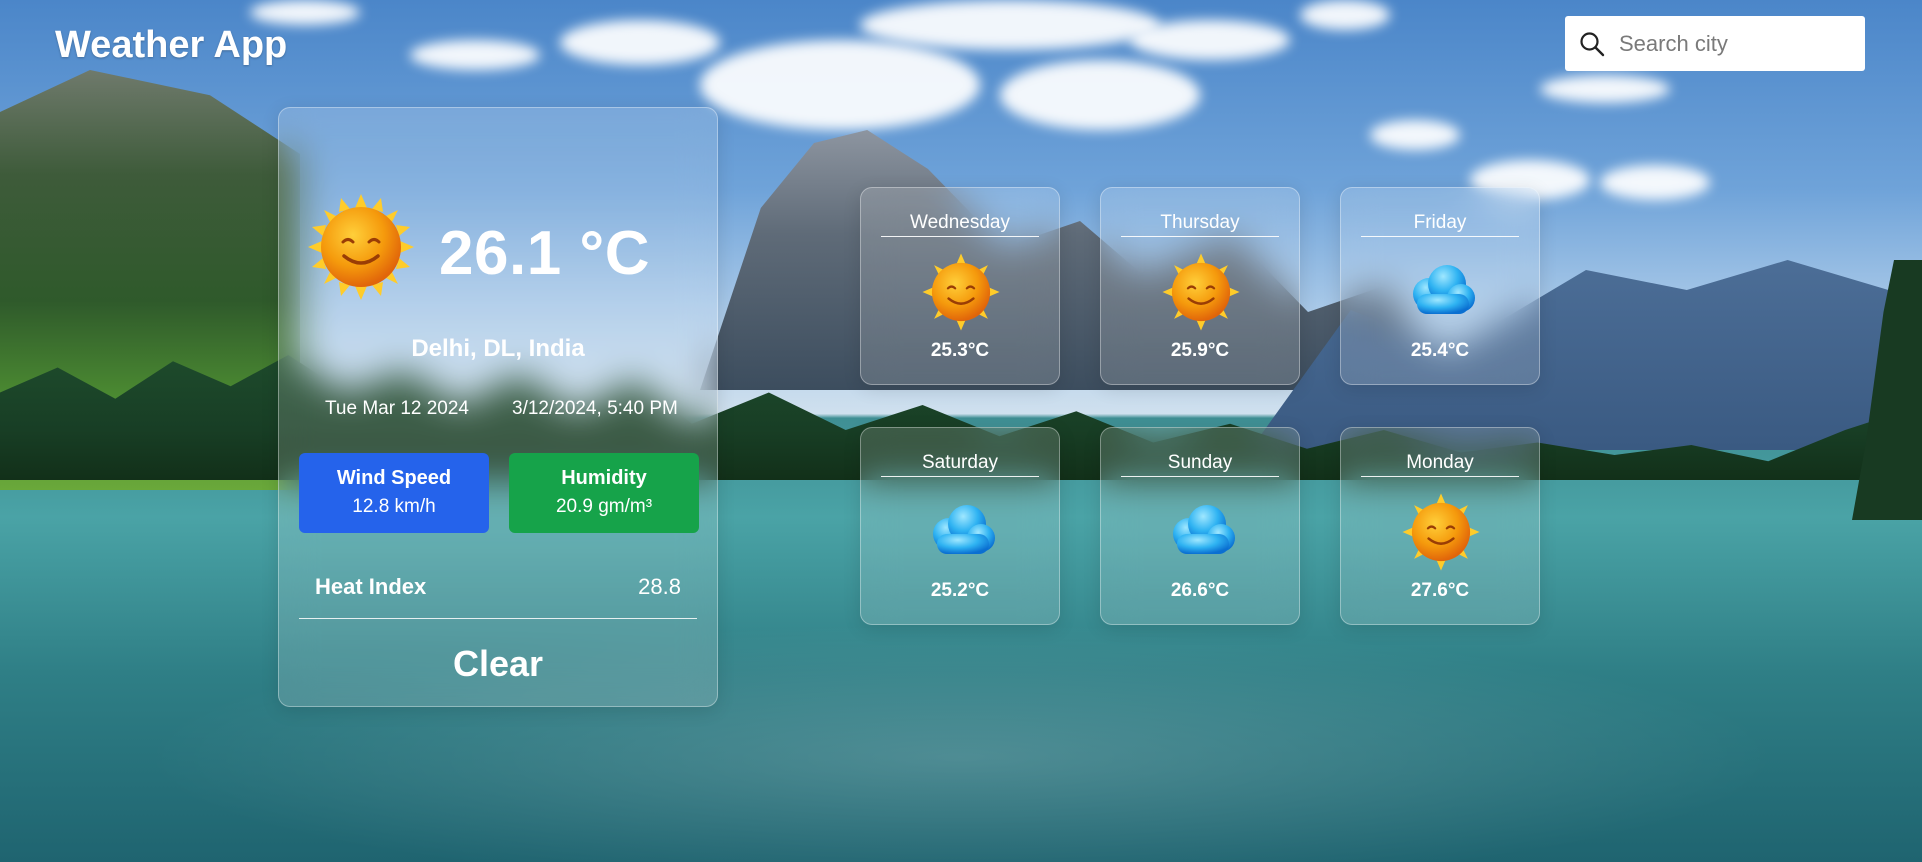 Image resolution: width=1922 pixels, height=862 pixels. What do you see at coordinates (1440, 590) in the screenshot?
I see `forecast-temp: 27.6°C` at bounding box center [1440, 590].